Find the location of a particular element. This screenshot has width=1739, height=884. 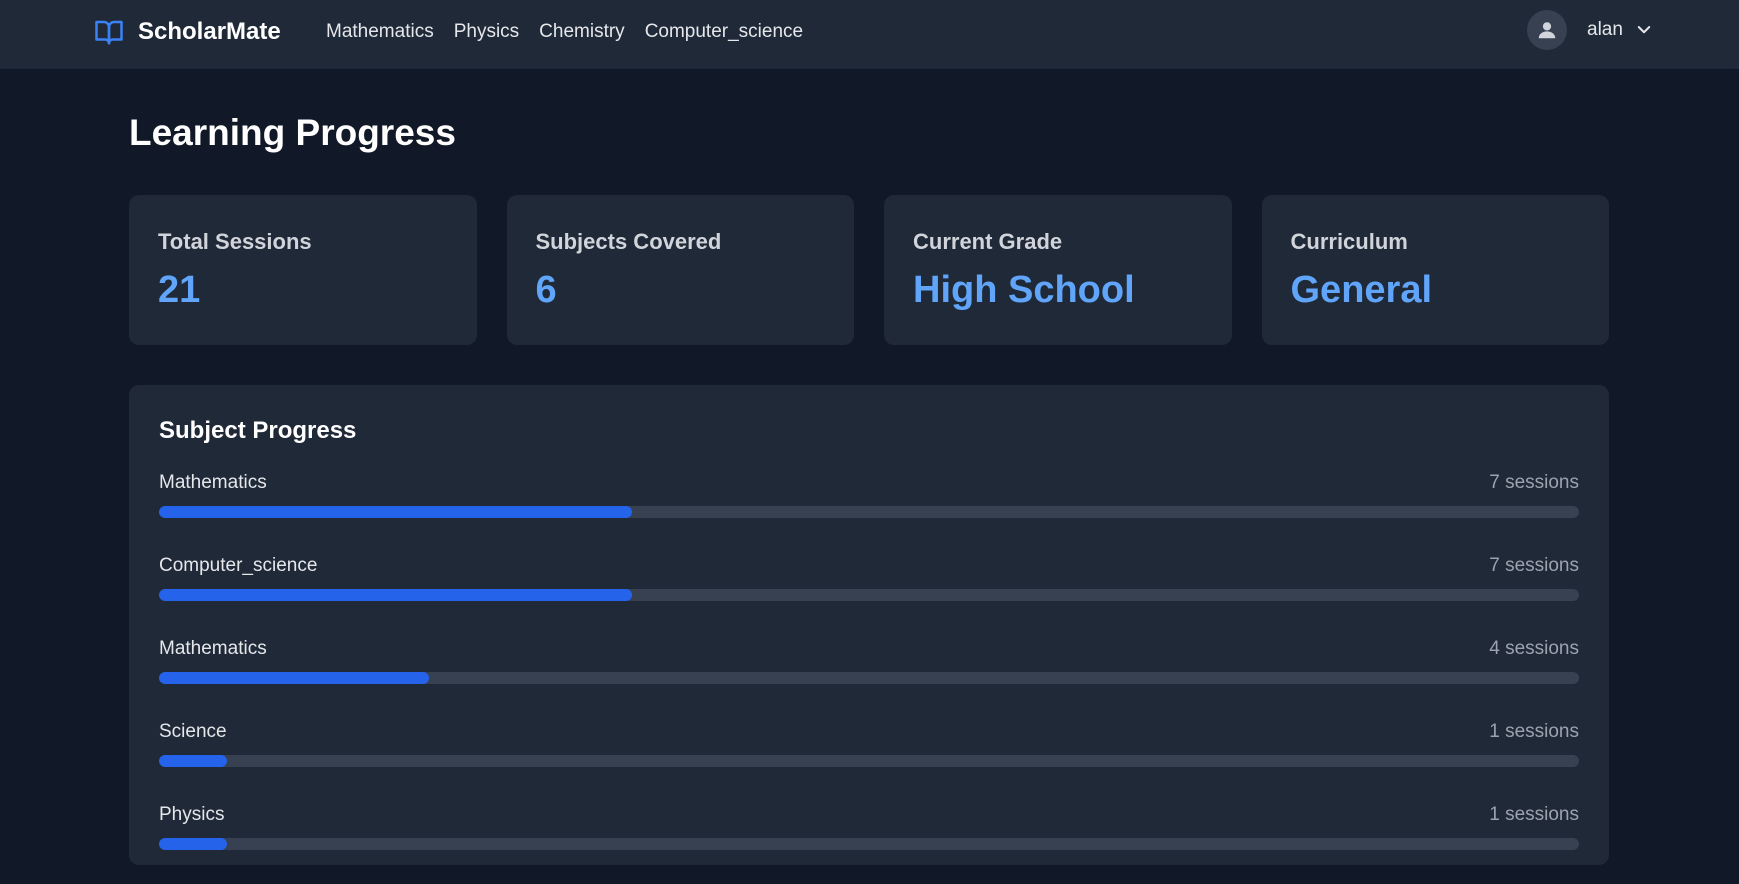

stat-label: Current Grade is located at coordinates (988, 241).